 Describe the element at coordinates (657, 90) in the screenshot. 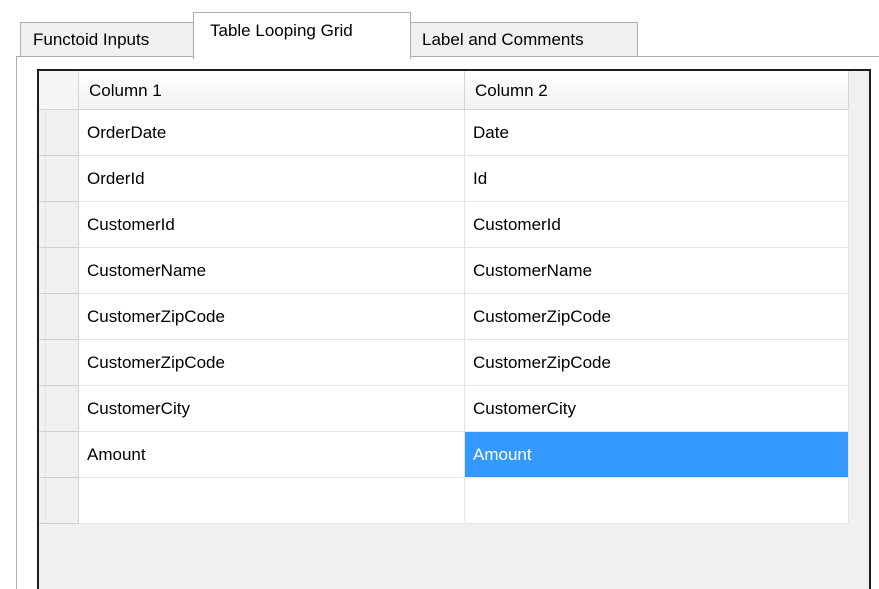

I see `column-header-2: Column 2` at that location.